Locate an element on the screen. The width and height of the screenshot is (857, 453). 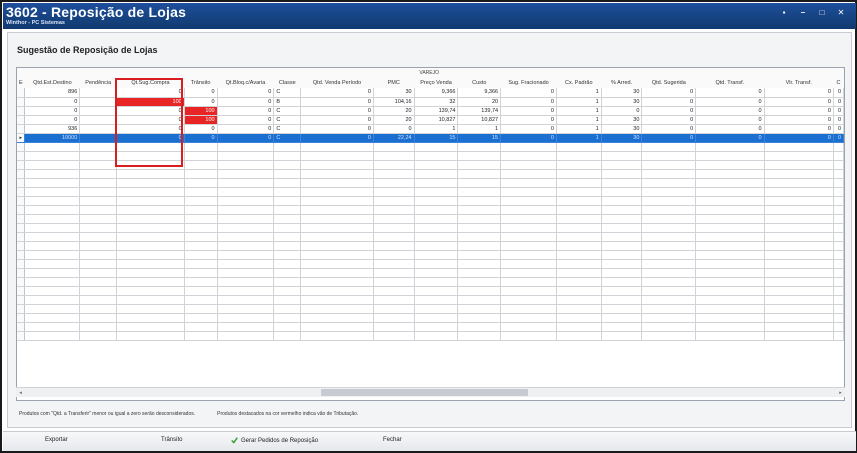
column-header: Cx. Padrão is located at coordinates (579, 82).